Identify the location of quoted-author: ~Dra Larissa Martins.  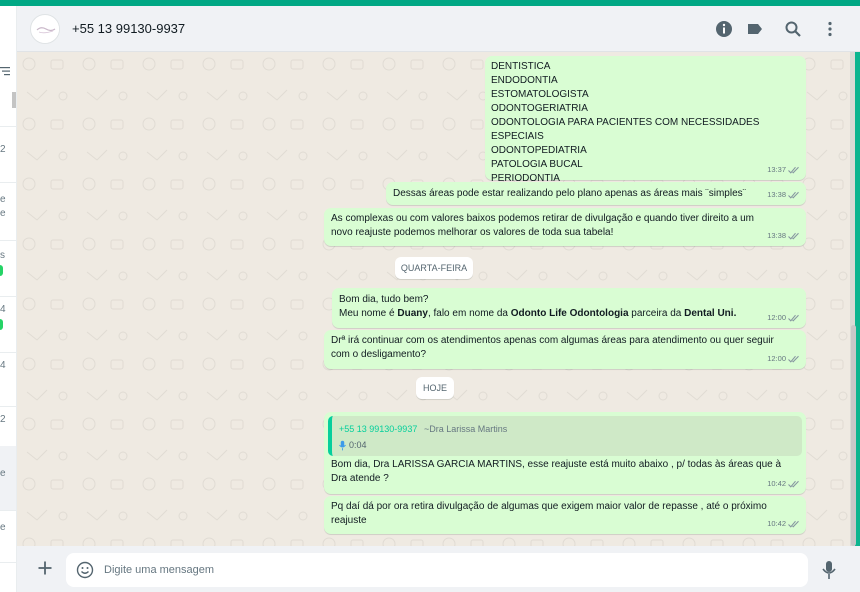
(466, 429).